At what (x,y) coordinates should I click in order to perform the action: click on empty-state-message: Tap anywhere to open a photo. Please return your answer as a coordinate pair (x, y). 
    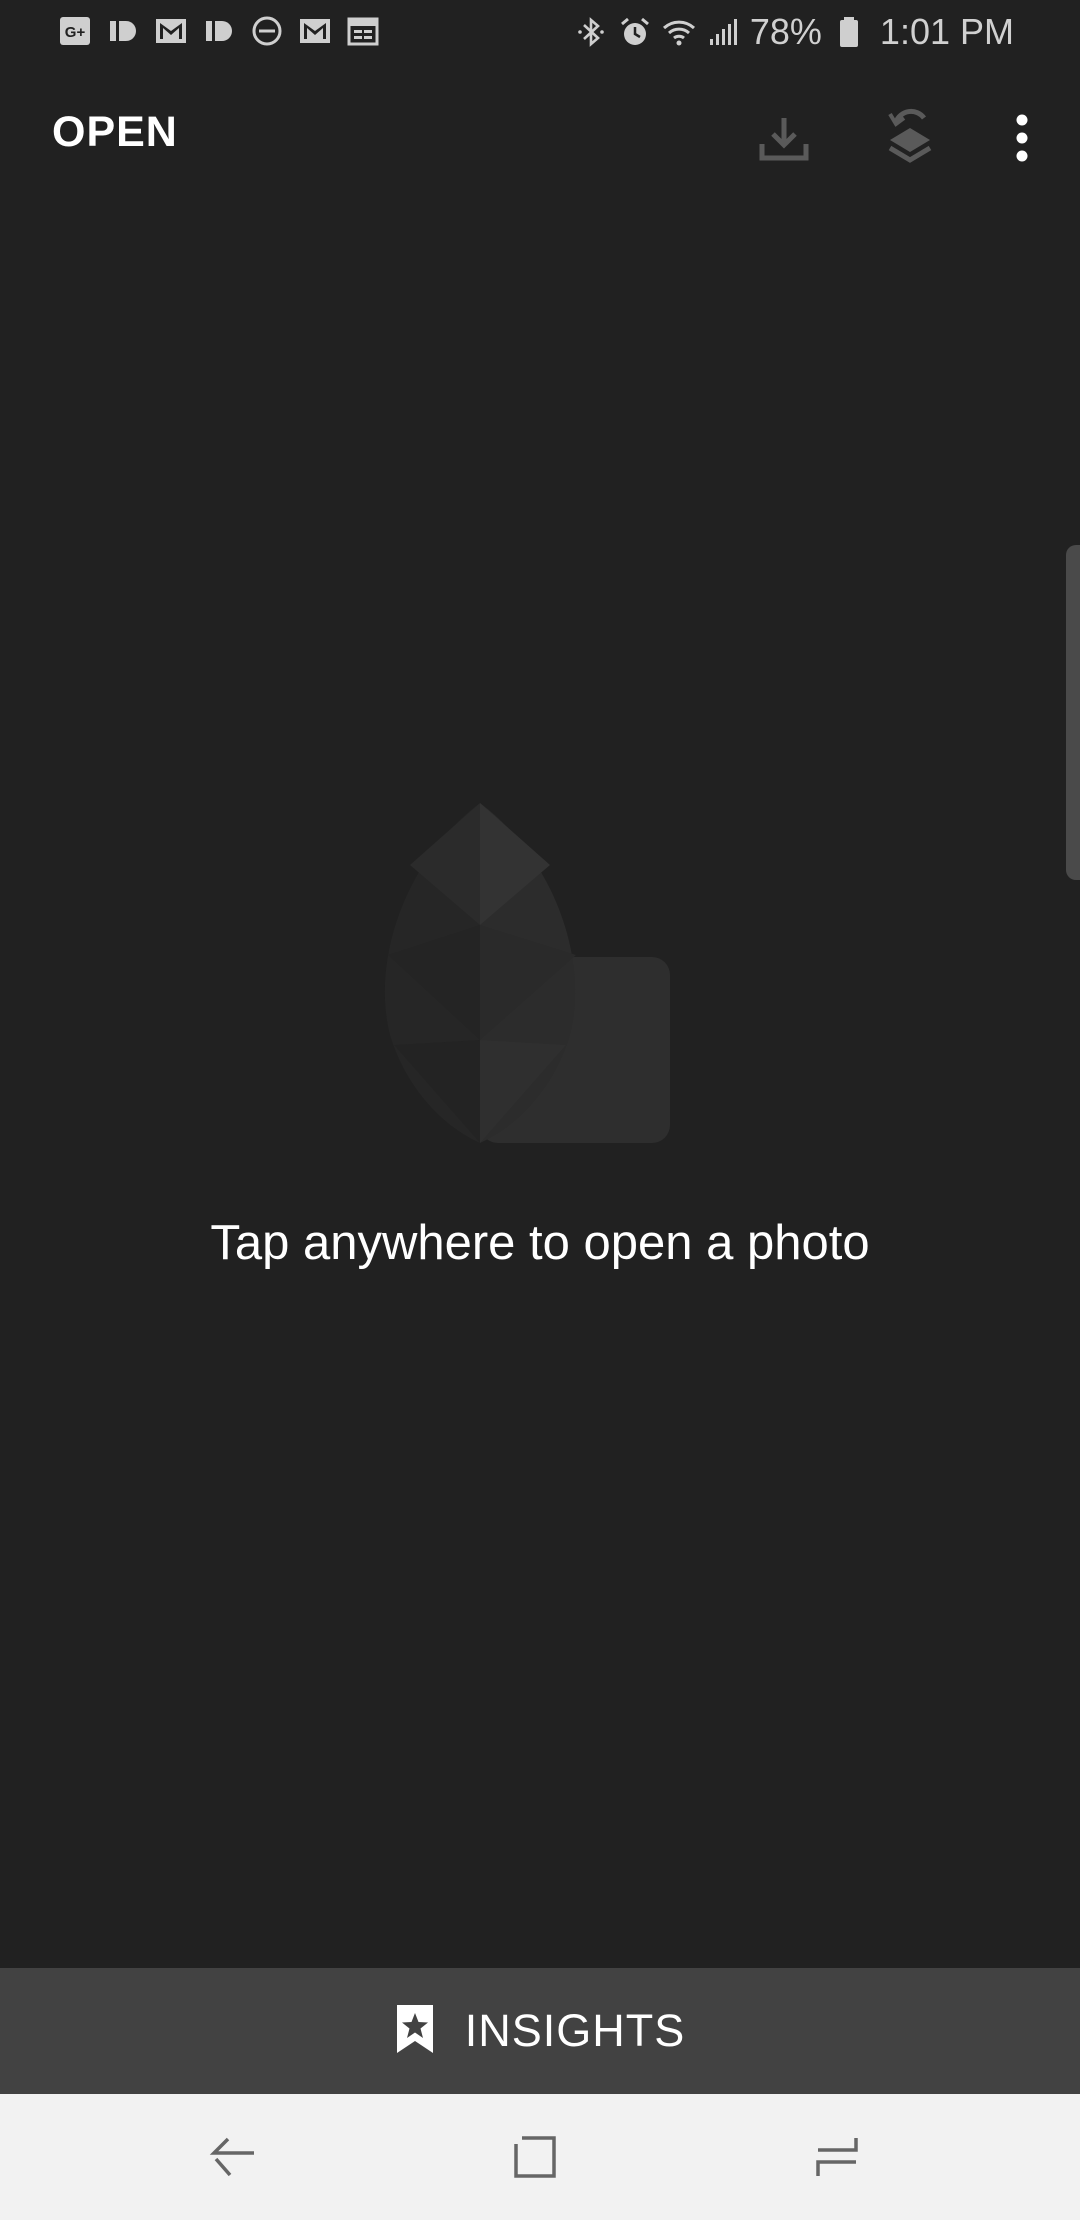
    Looking at the image, I should click on (540, 1243).